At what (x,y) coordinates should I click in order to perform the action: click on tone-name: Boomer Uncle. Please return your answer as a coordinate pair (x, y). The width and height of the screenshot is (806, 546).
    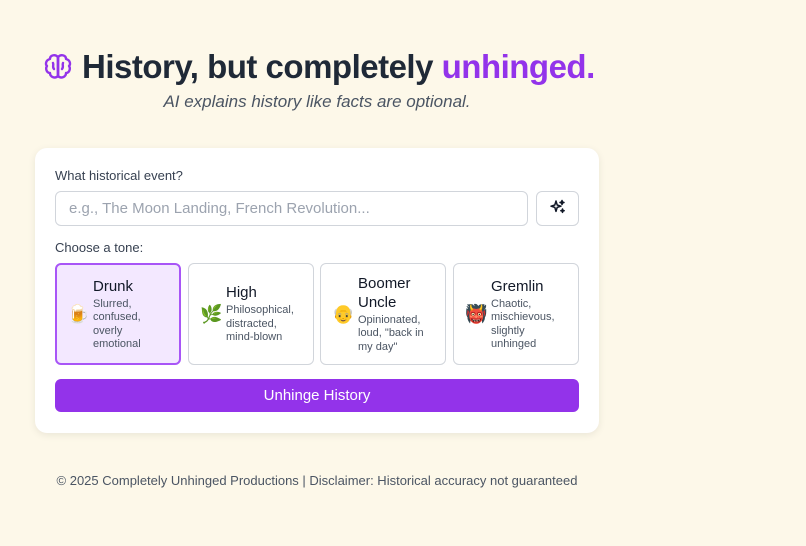
    Looking at the image, I should click on (384, 292).